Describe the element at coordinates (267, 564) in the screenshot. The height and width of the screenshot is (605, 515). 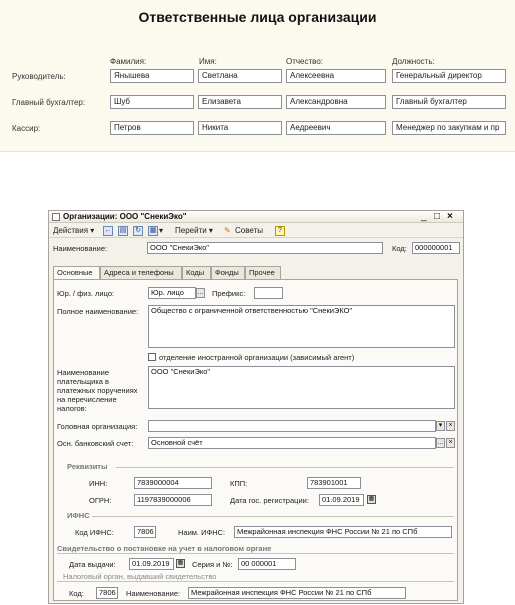
I see `series-field: 00 000001` at that location.